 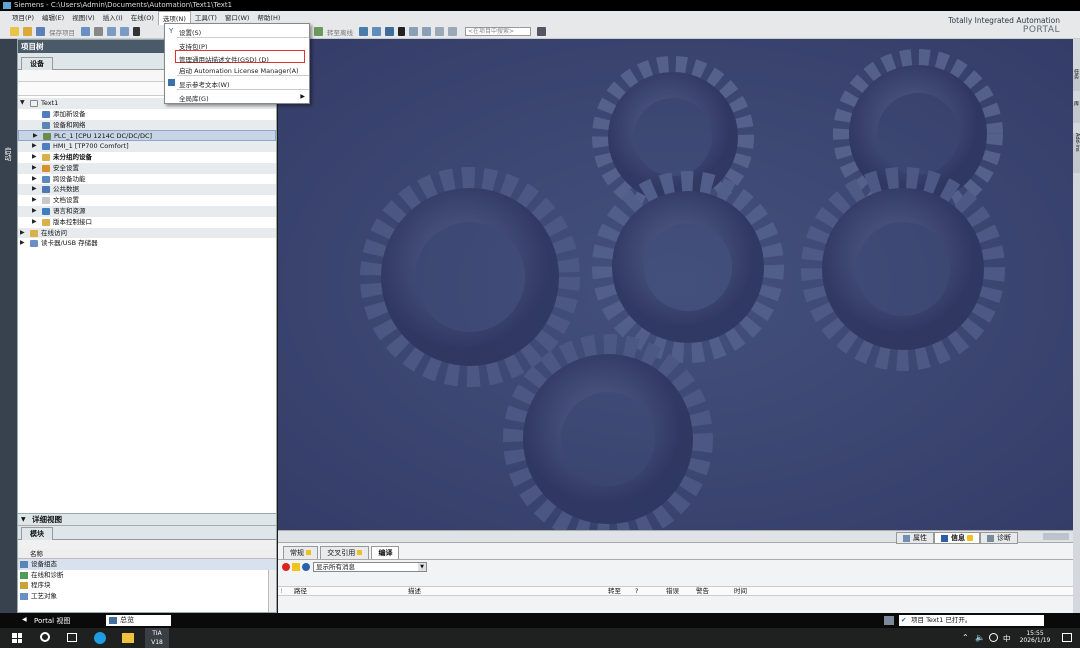 I want to click on edge-browser-icon, so click(x=100, y=638).